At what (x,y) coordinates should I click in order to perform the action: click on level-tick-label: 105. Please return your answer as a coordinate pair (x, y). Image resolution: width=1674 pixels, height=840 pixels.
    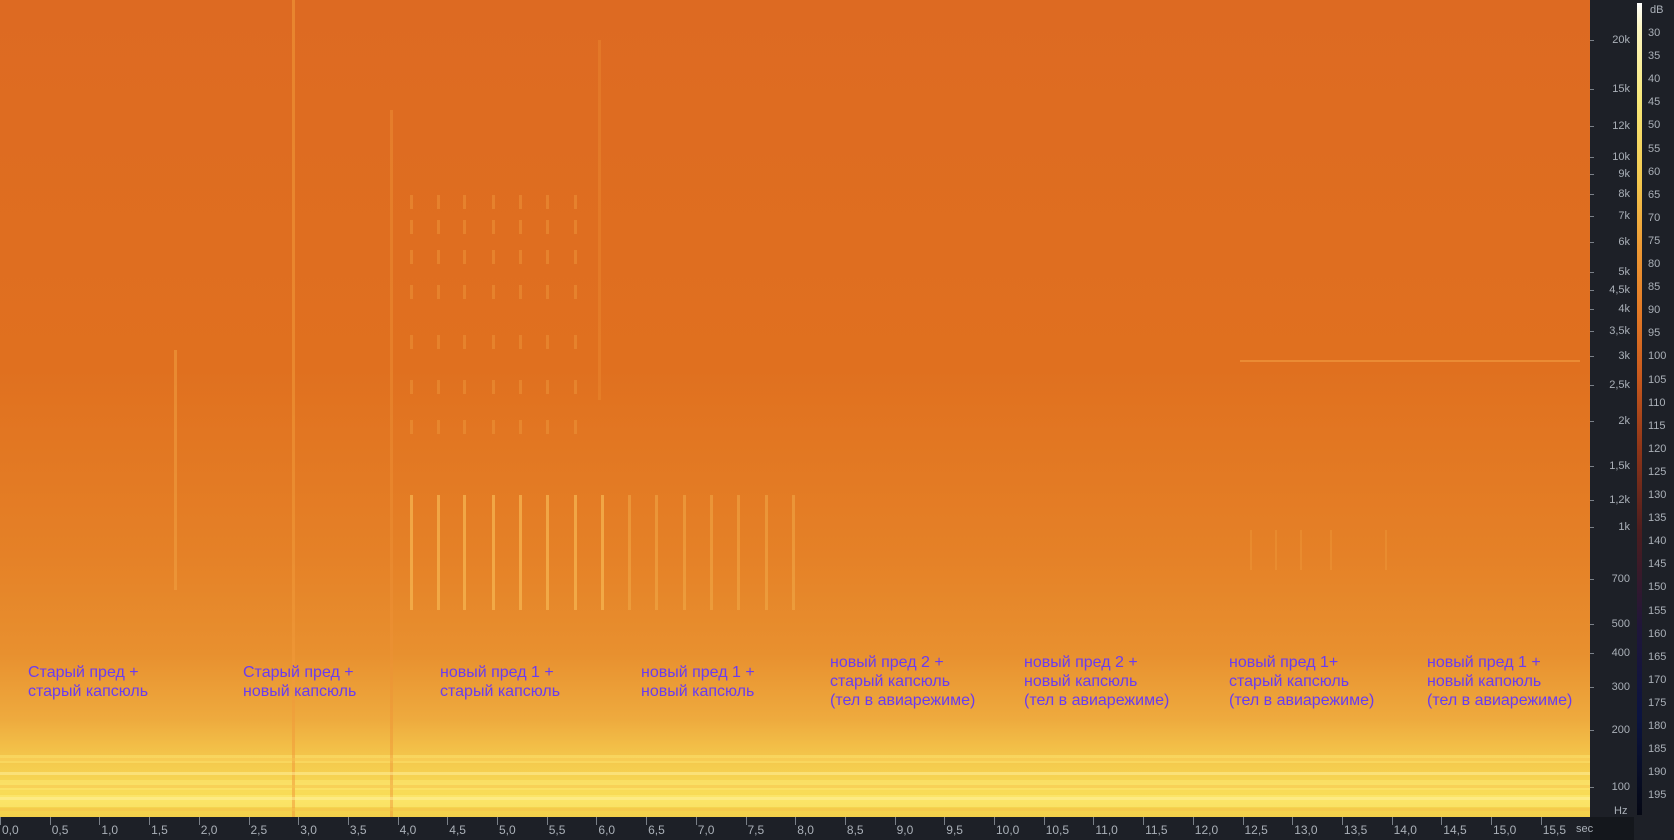
    Looking at the image, I should click on (1657, 379).